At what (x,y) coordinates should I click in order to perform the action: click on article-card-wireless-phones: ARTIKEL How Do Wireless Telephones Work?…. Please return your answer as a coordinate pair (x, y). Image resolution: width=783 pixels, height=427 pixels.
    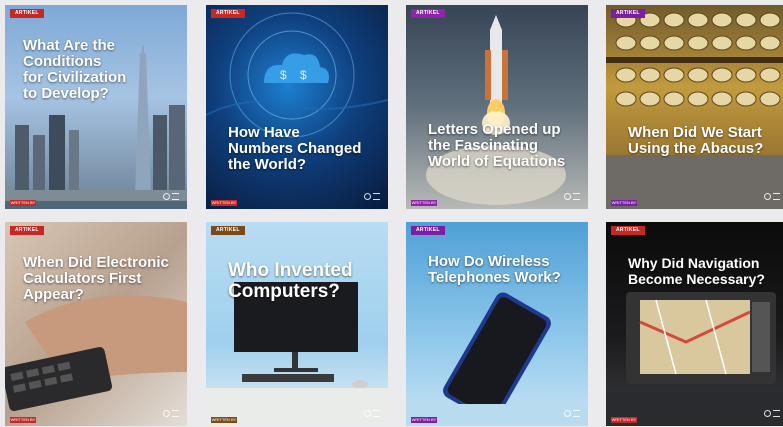
    Looking at the image, I should click on (497, 324).